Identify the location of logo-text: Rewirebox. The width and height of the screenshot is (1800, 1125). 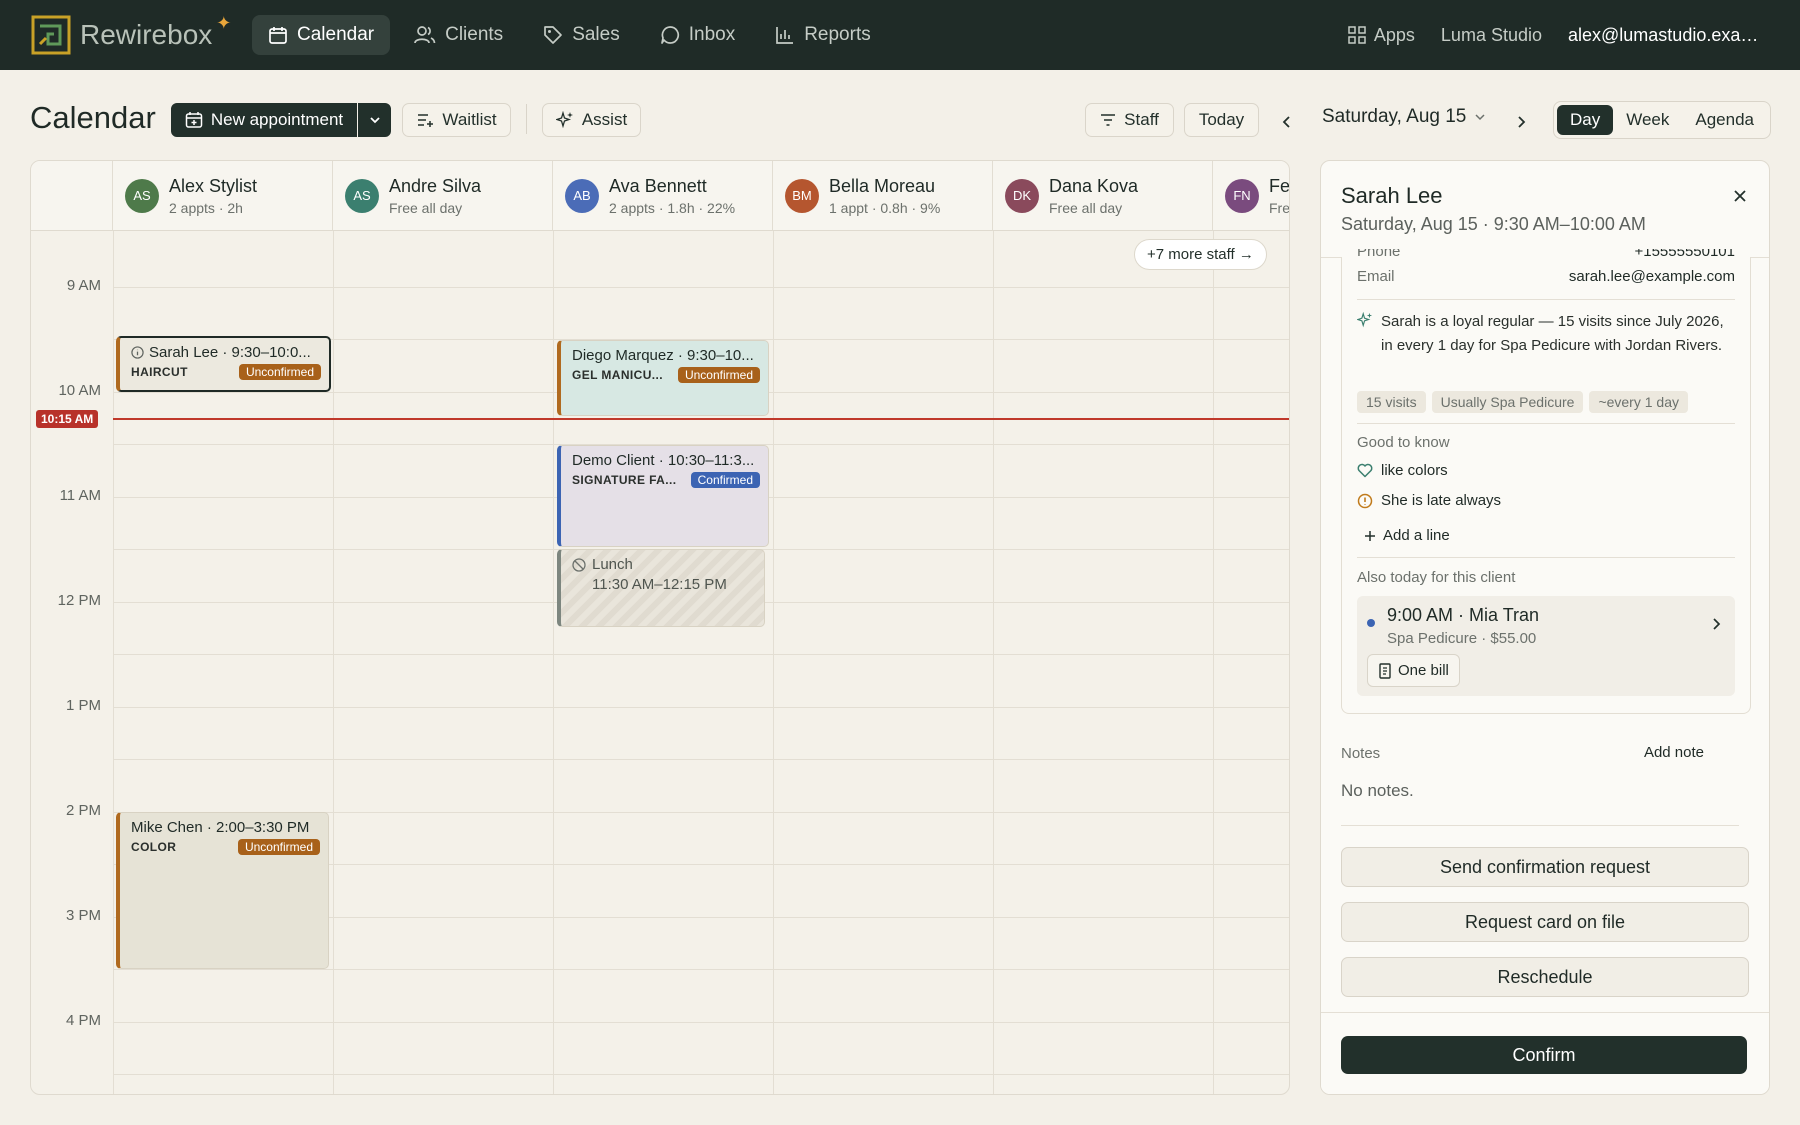
(146, 34).